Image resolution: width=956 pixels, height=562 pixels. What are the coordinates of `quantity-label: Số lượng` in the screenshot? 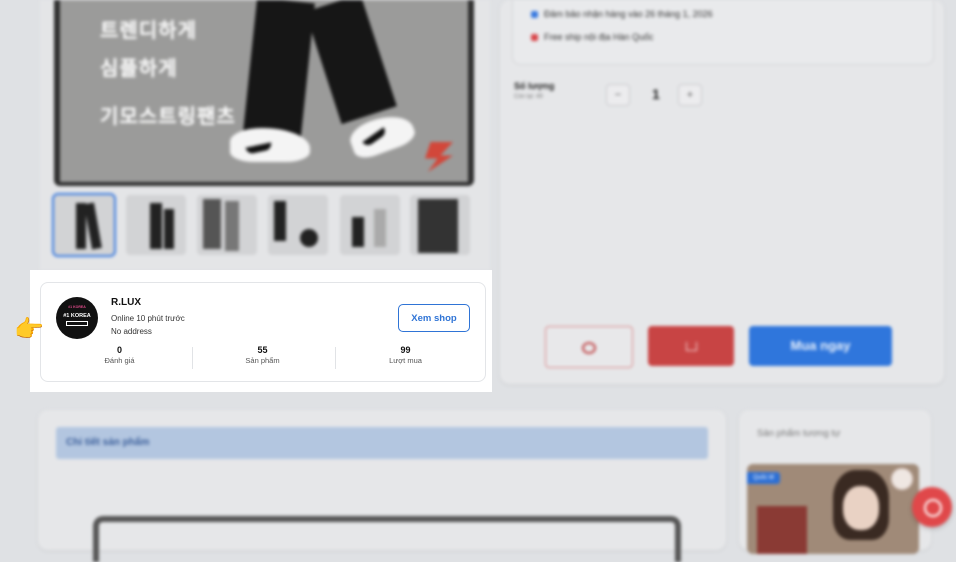 It's located at (534, 86).